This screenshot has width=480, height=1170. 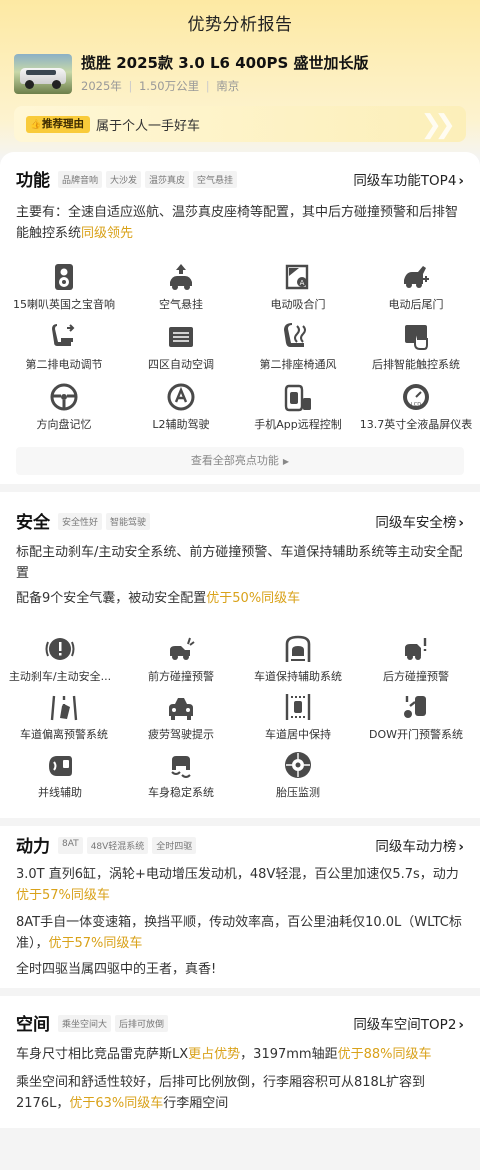 I want to click on power-desc-highlight: 优于57%同级车, so click(x=95, y=943).